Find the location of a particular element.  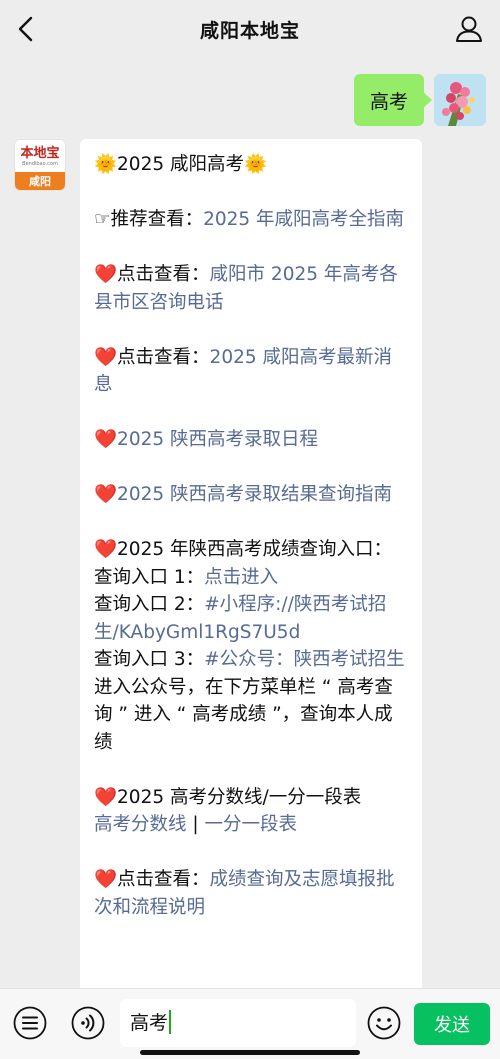

reply-item-phones: ❤️点击查看：咸阳市 2025 年高考各县市区咨询电话 is located at coordinates (251, 288).